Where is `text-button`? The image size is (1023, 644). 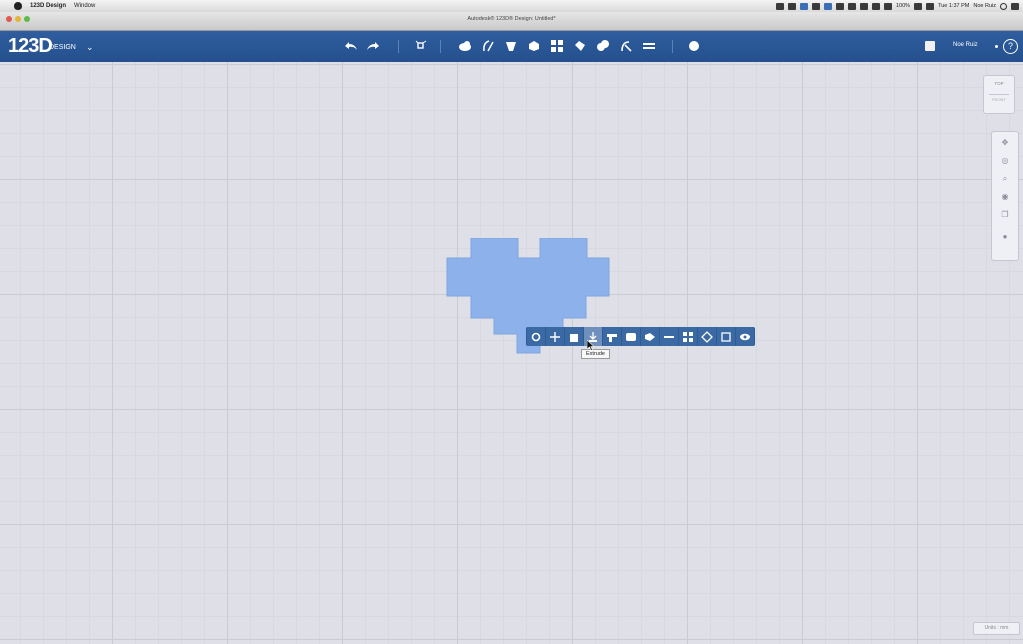
text-button is located at coordinates (649, 46).